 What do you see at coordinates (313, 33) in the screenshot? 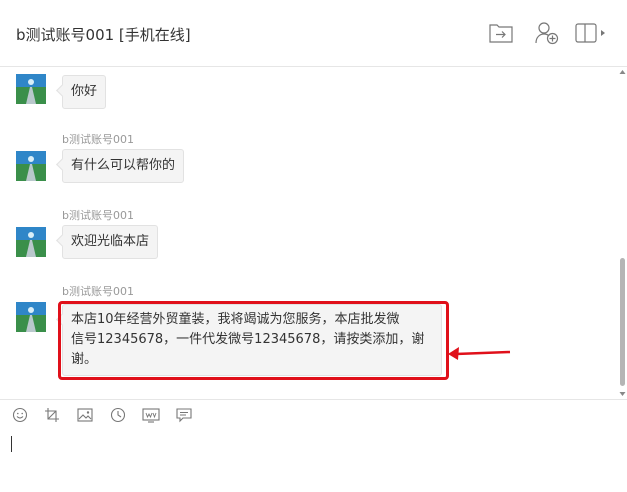
I see `chat-header: b测试账号001 [手机在线]` at bounding box center [313, 33].